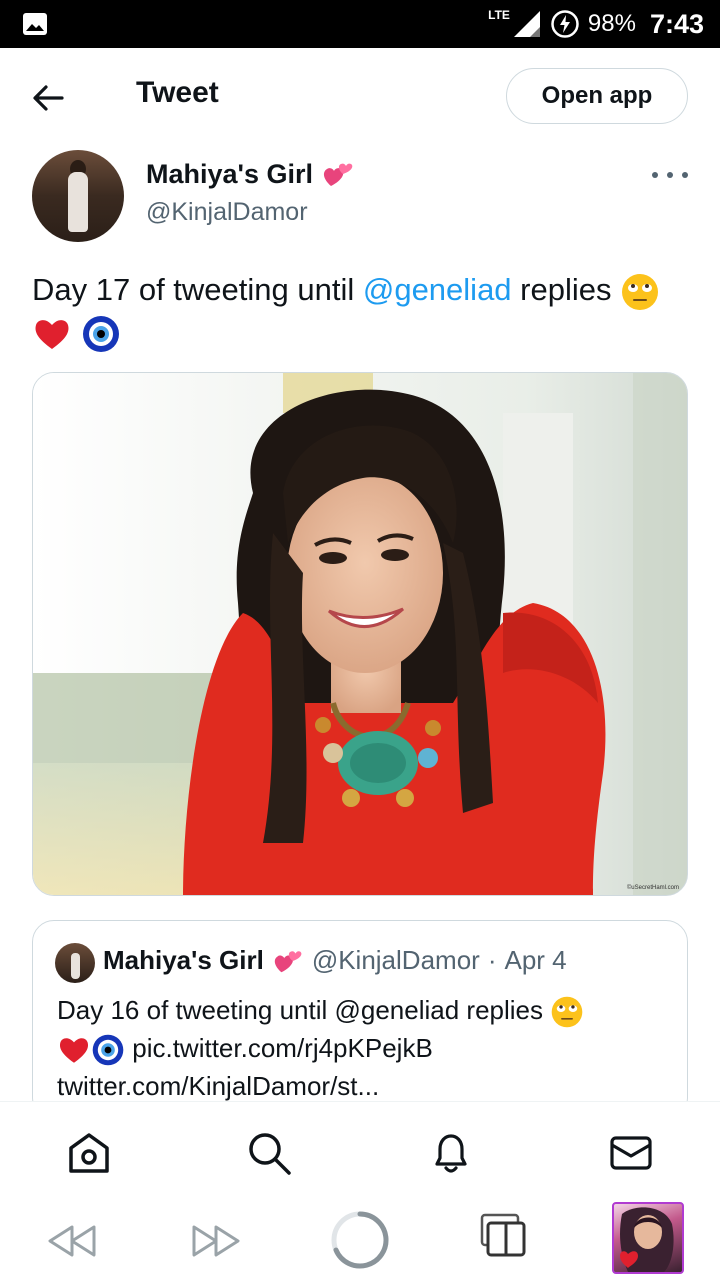 The height and width of the screenshot is (1280, 720). What do you see at coordinates (282, 1048) in the screenshot?
I see `quote-link-pic: pic.twitter.com/rj4pKPejkB` at bounding box center [282, 1048].